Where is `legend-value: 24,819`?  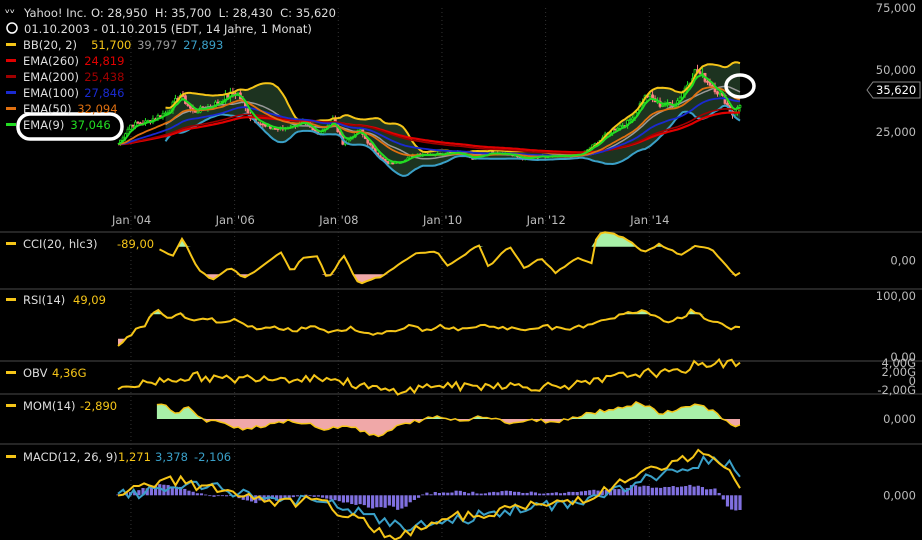 legend-value: 24,819 is located at coordinates (104, 61).